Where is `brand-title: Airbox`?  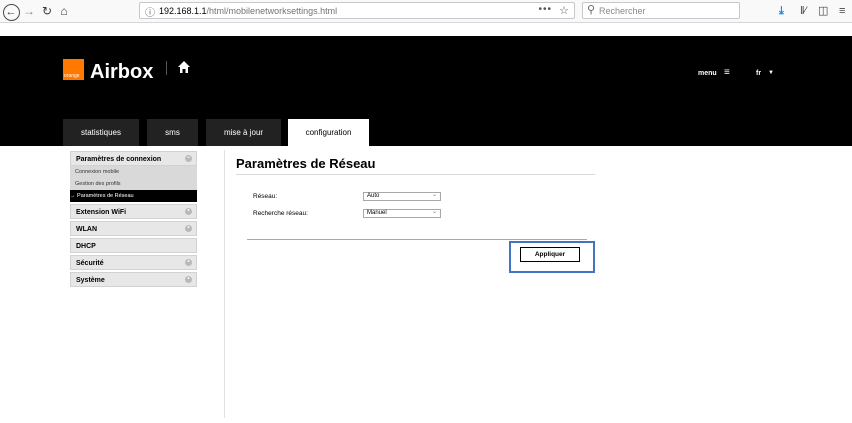
brand-title: Airbox is located at coordinates (122, 72).